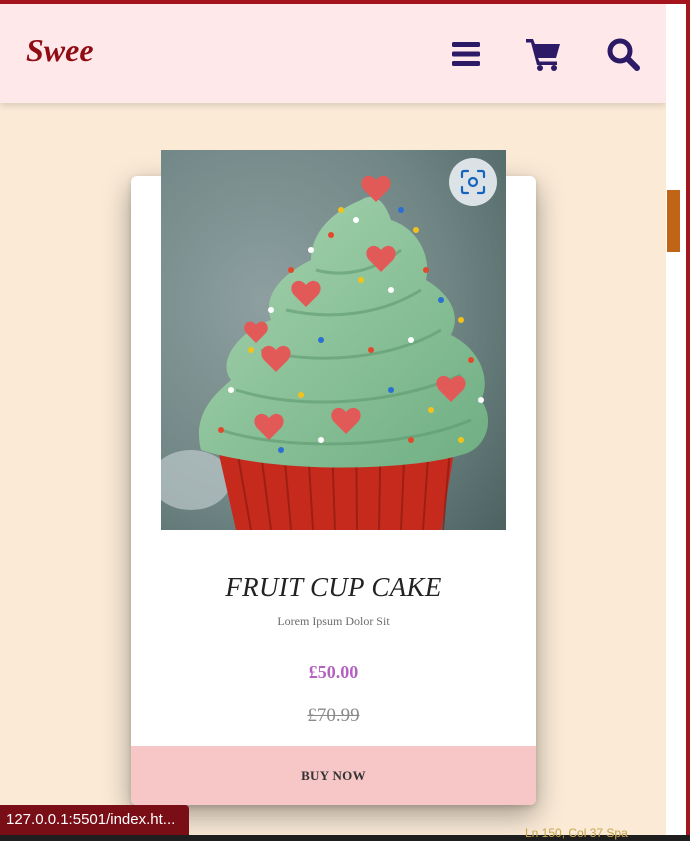 Image resolution: width=690 pixels, height=841 pixels. Describe the element at coordinates (333, 621) in the screenshot. I see `product-subtitle: Lorem Ipsum Dolor Sit` at that location.